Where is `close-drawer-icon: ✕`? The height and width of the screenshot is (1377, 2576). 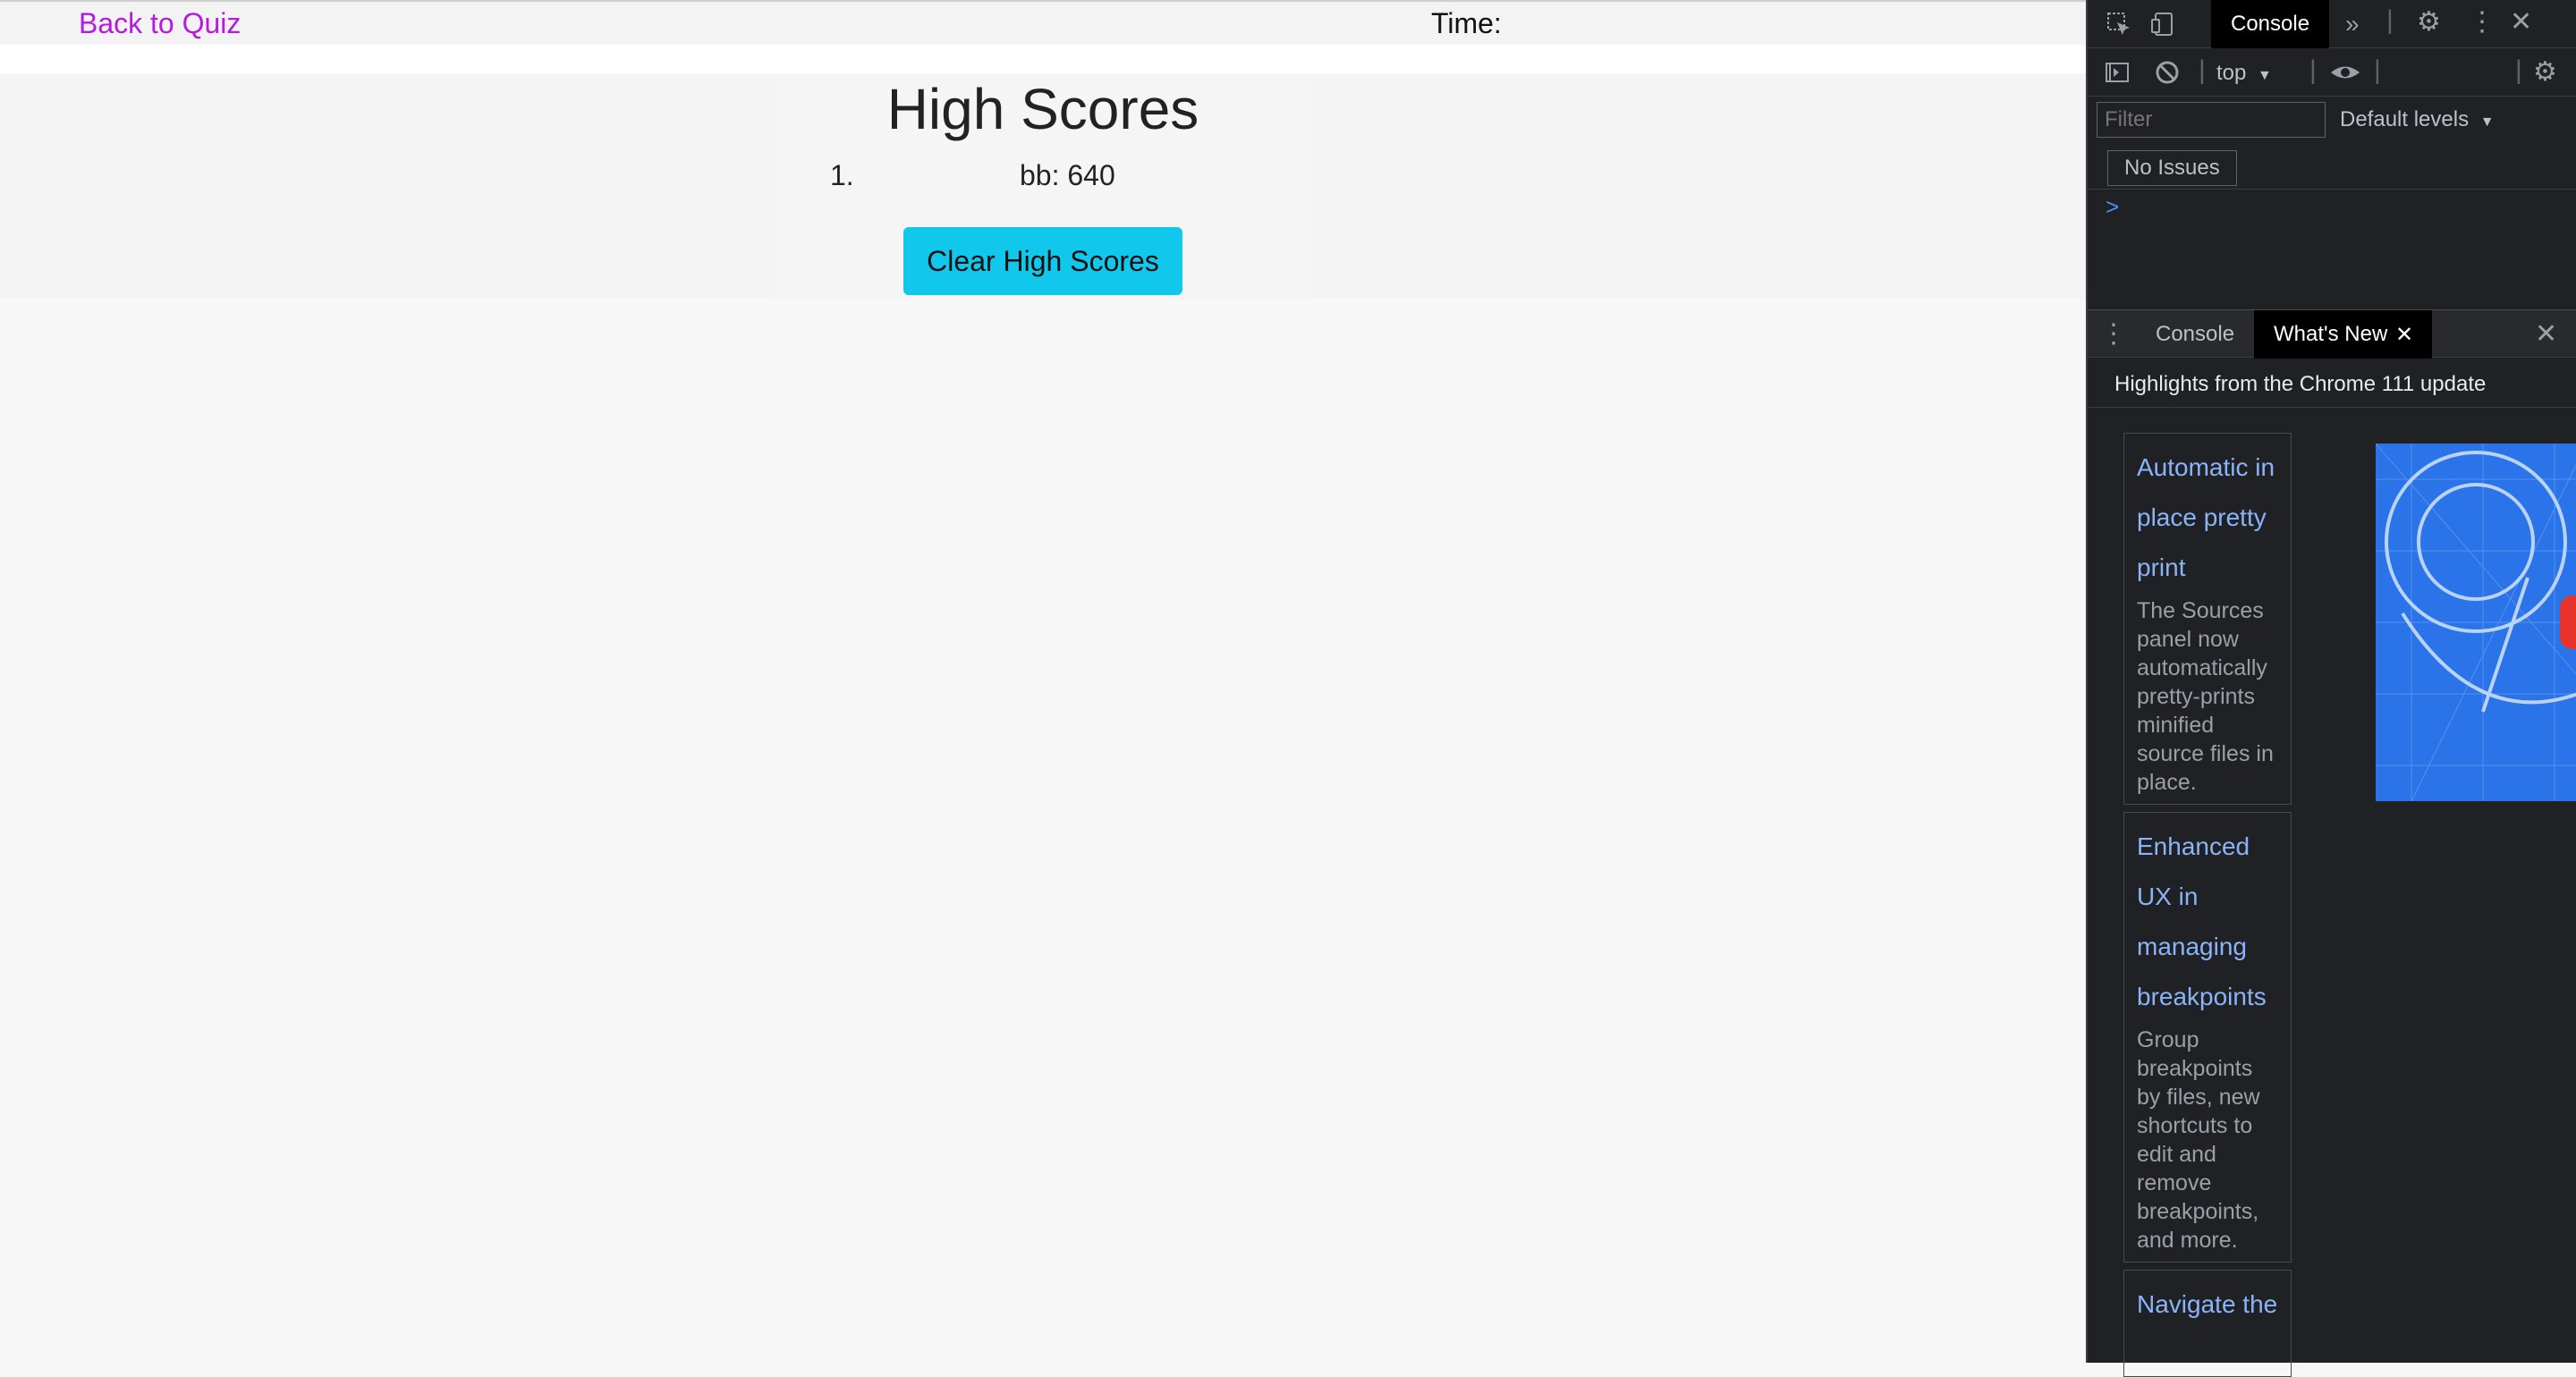
close-drawer-icon: ✕ is located at coordinates (2546, 334).